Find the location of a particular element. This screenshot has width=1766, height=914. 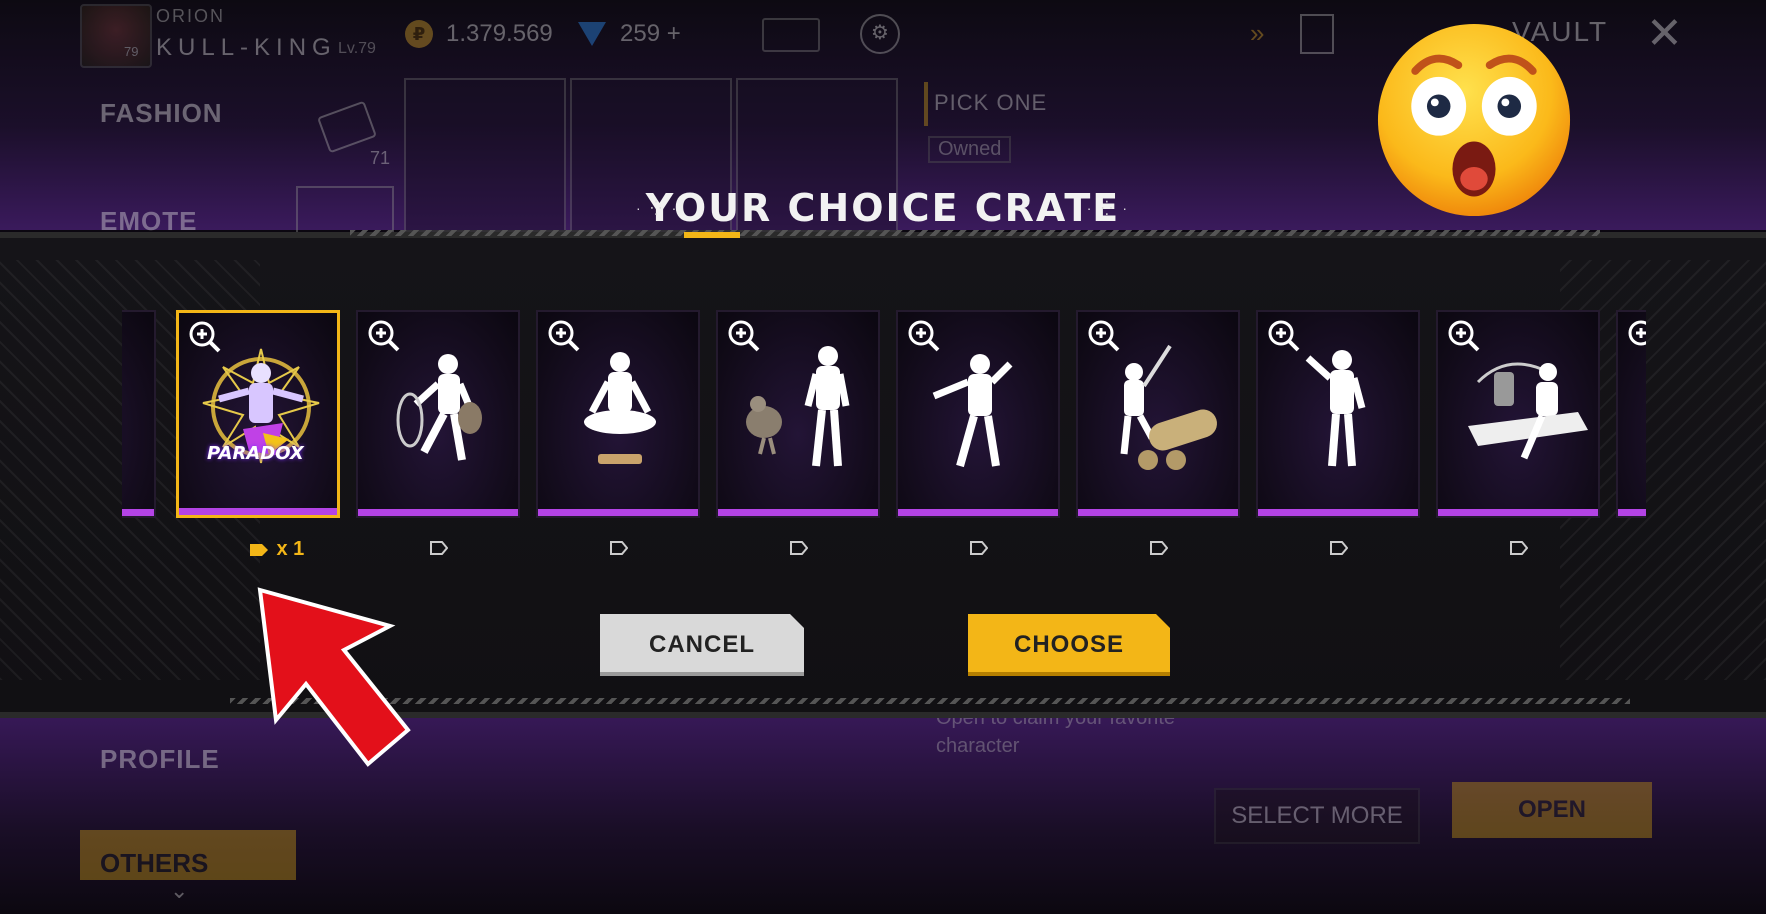

vault-icon is located at coordinates (1317, 34).